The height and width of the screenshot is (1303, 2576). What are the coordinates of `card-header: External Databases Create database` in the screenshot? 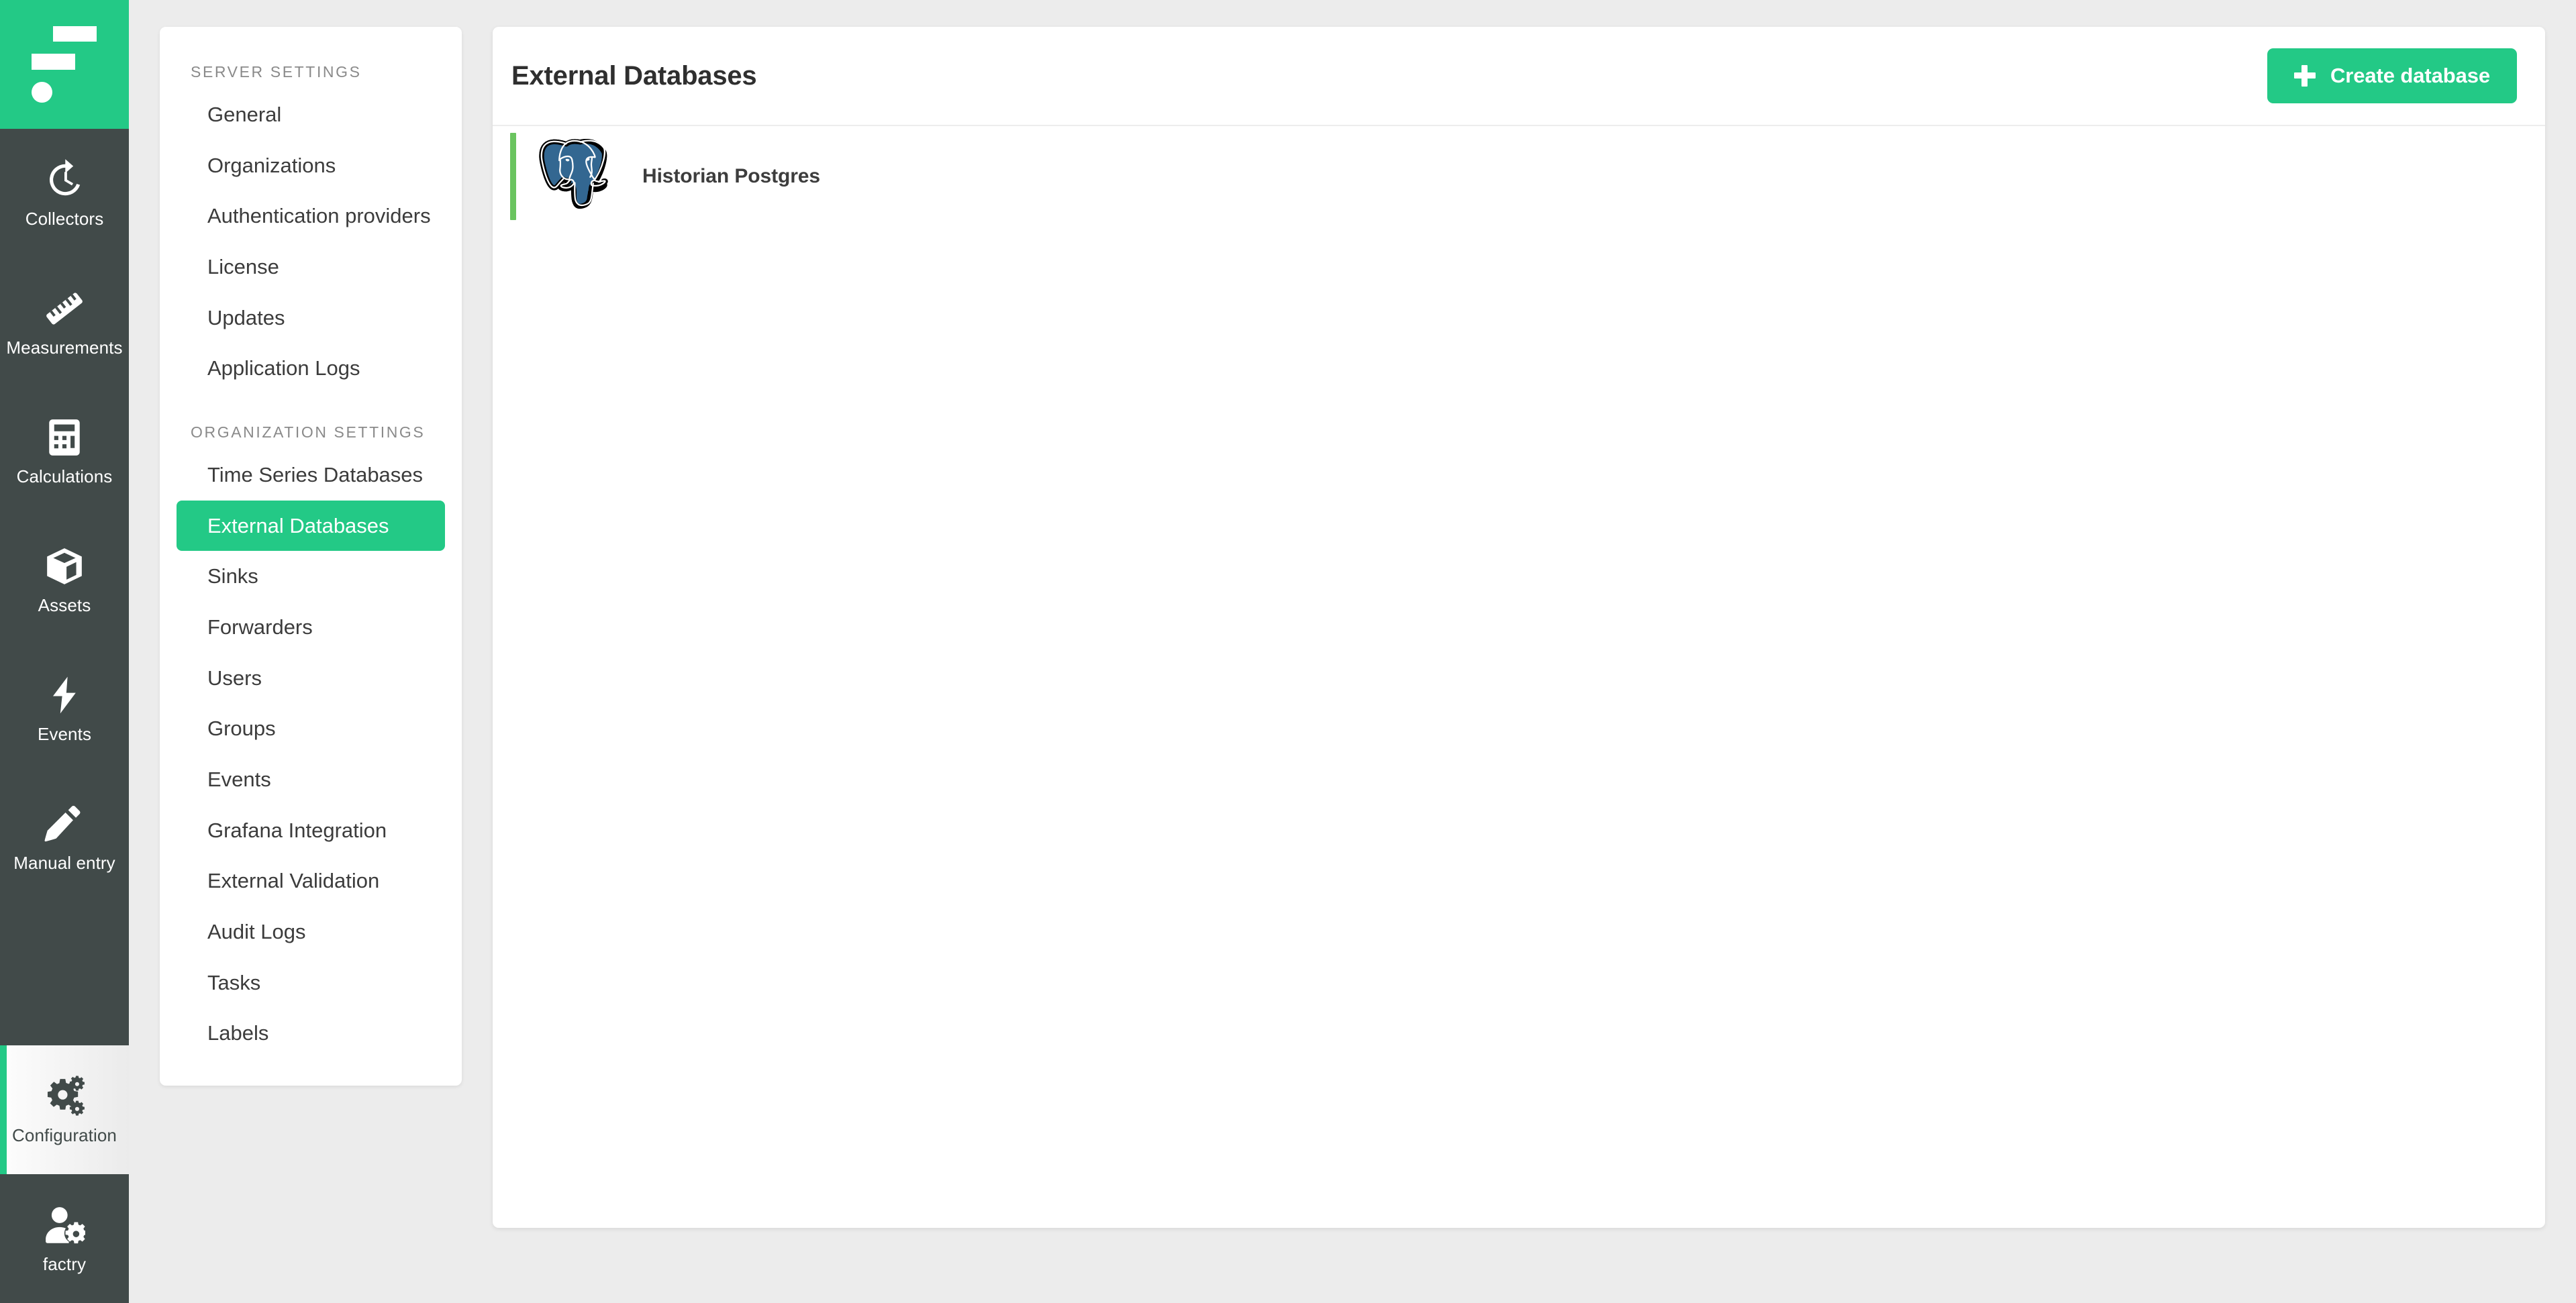 It's located at (1519, 76).